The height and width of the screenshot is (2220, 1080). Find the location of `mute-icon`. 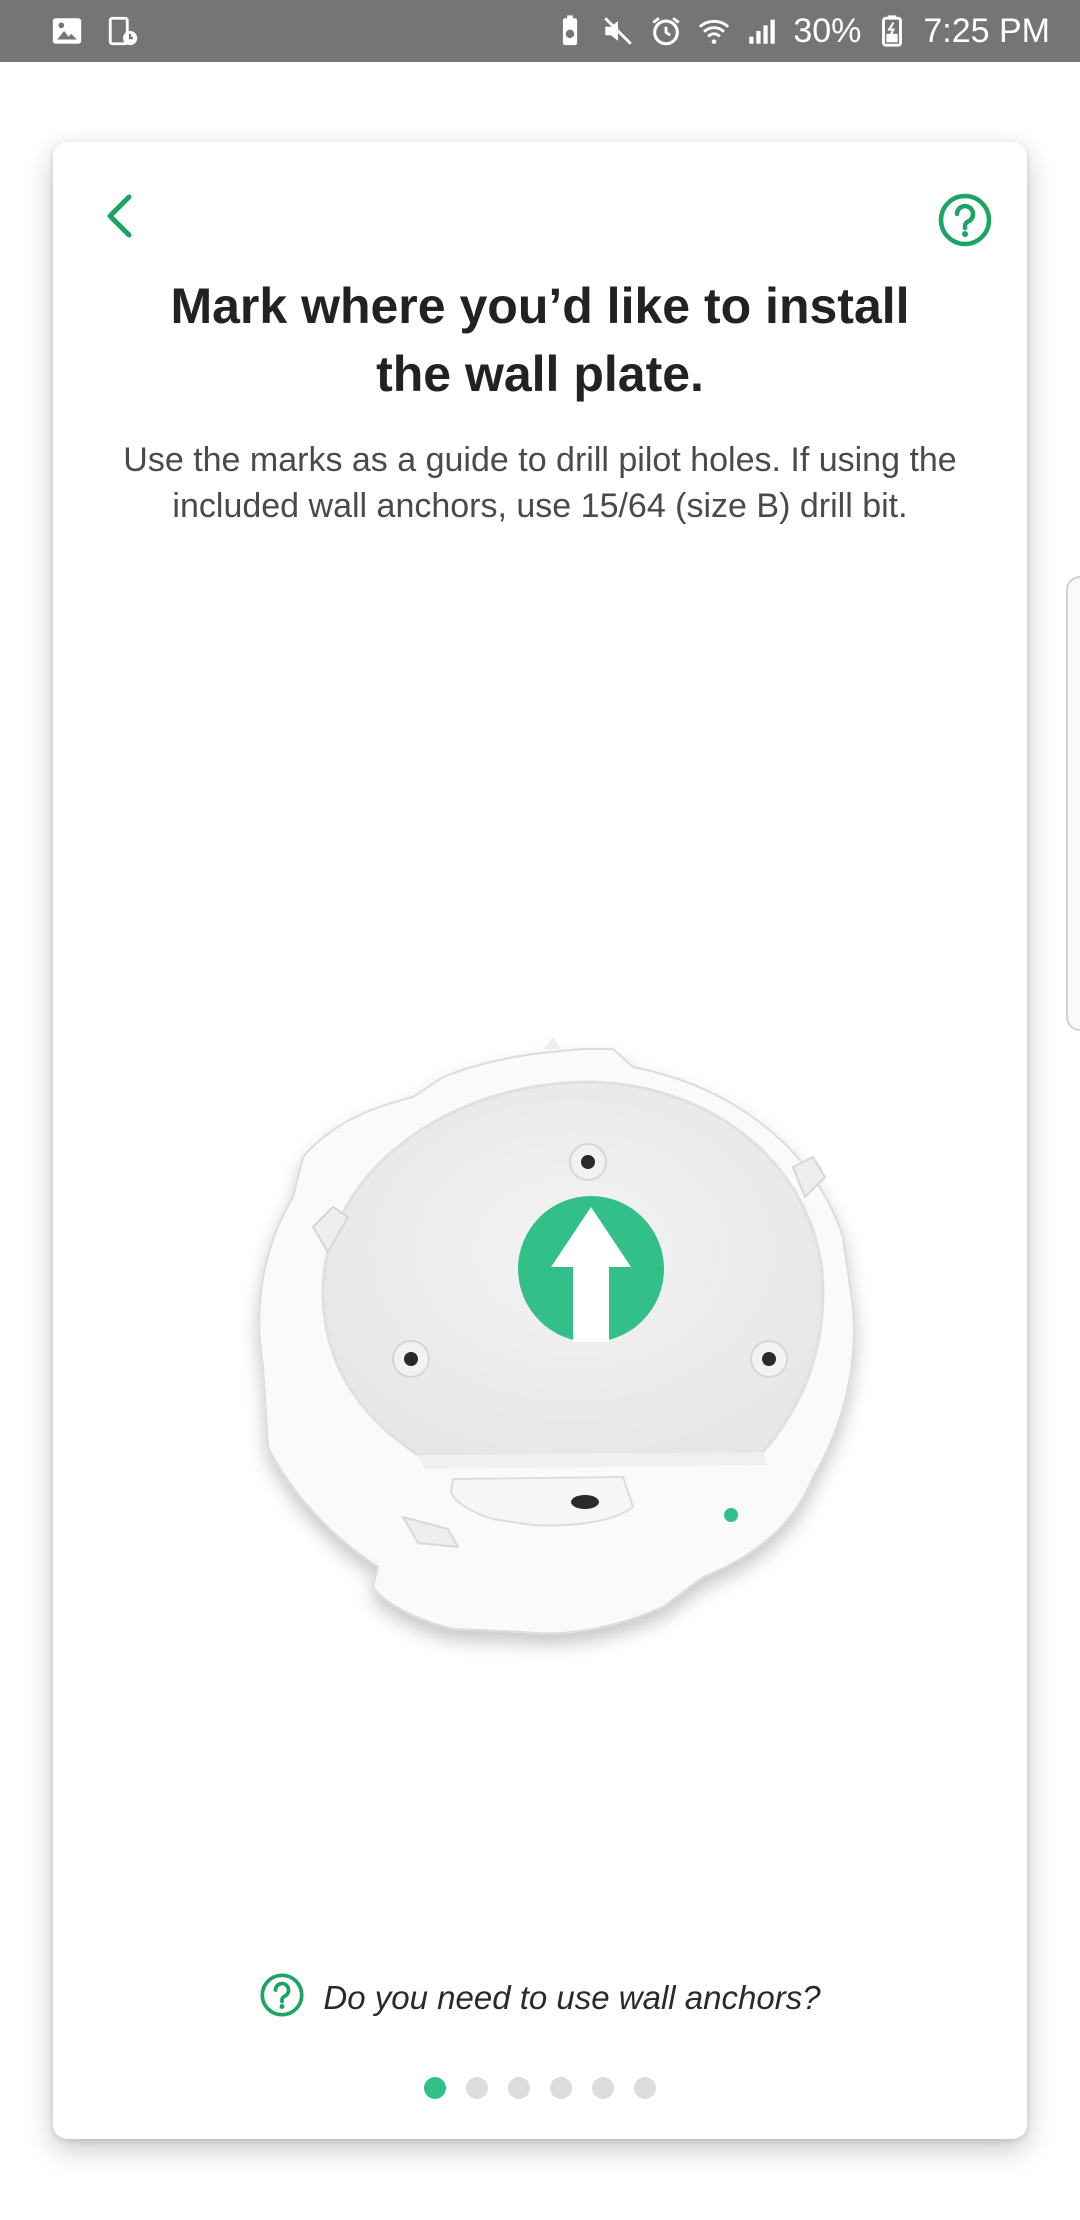

mute-icon is located at coordinates (618, 31).